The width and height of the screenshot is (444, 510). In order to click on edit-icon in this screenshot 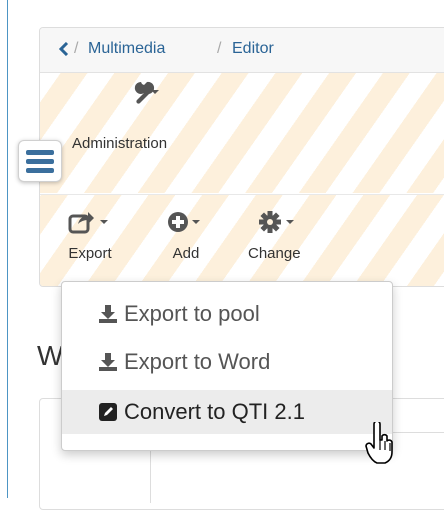, I will do `click(108, 412)`.